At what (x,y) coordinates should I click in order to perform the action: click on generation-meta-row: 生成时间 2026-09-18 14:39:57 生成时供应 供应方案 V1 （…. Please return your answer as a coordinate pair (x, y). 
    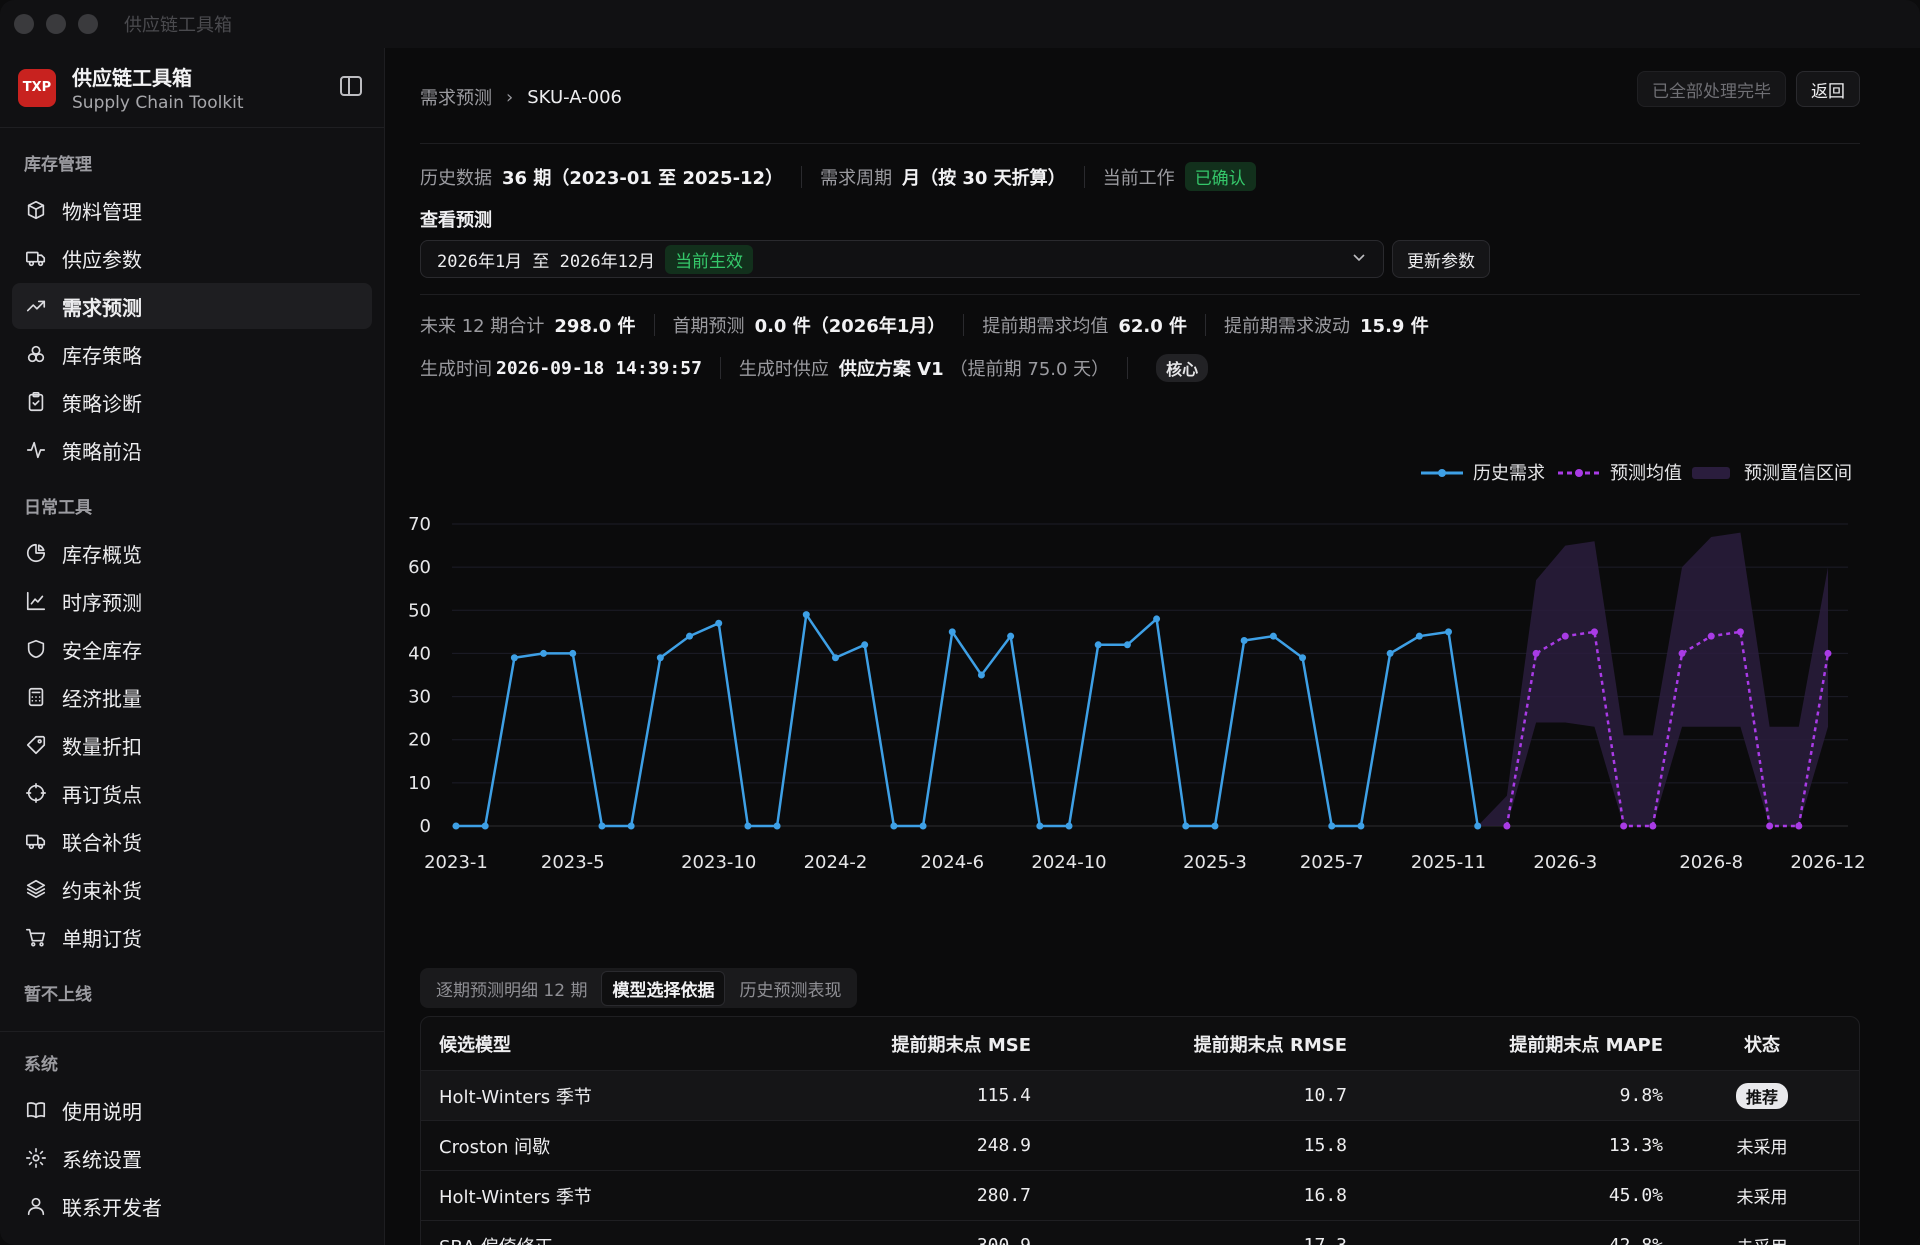
    Looking at the image, I should click on (814, 368).